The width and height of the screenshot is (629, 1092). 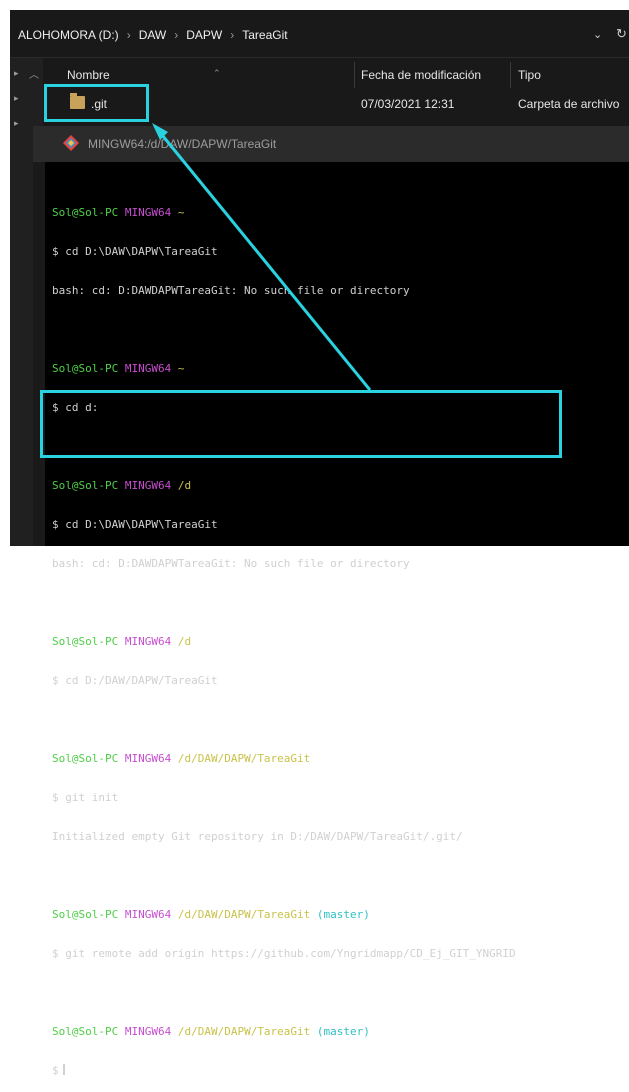 I want to click on file-type: Carpeta de archivo, so click(x=569, y=104).